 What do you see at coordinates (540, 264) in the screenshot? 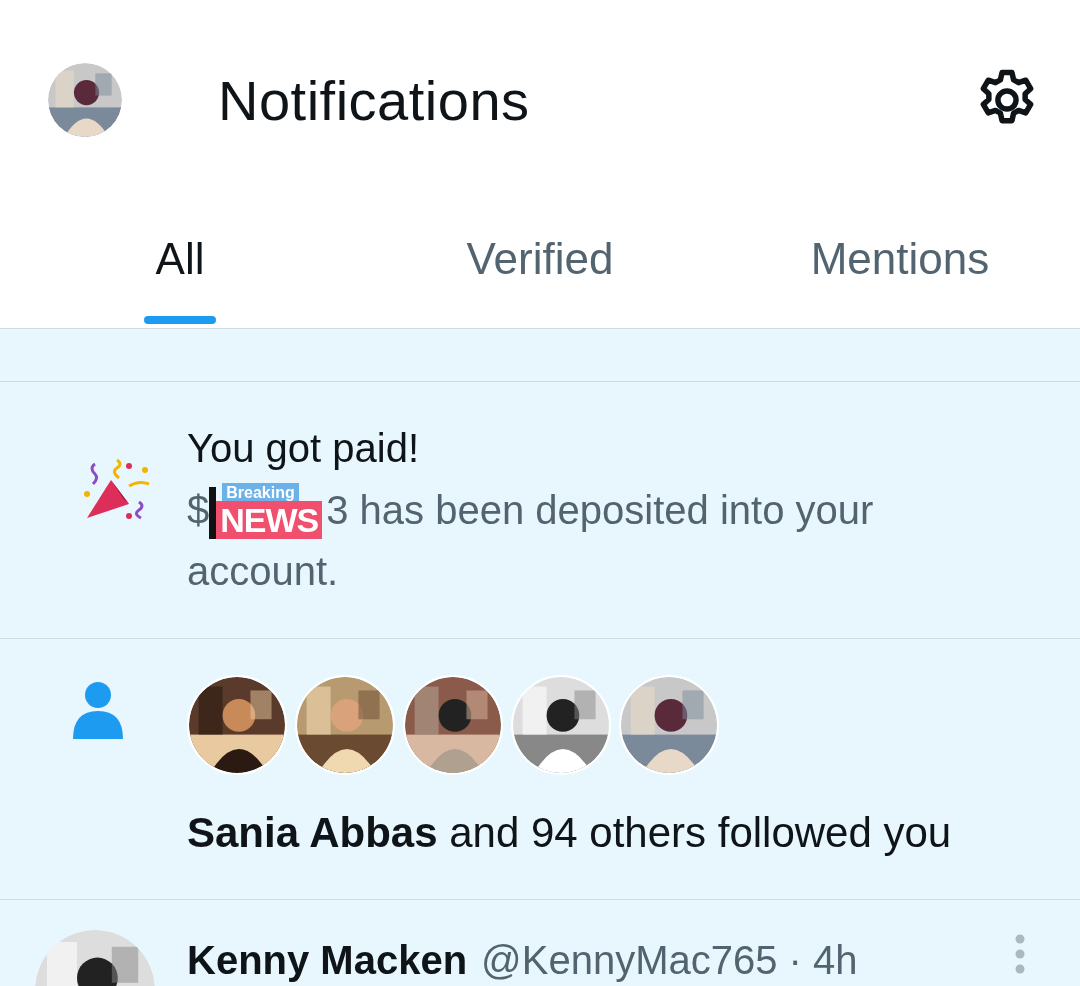
I see `tab: Verified` at bounding box center [540, 264].